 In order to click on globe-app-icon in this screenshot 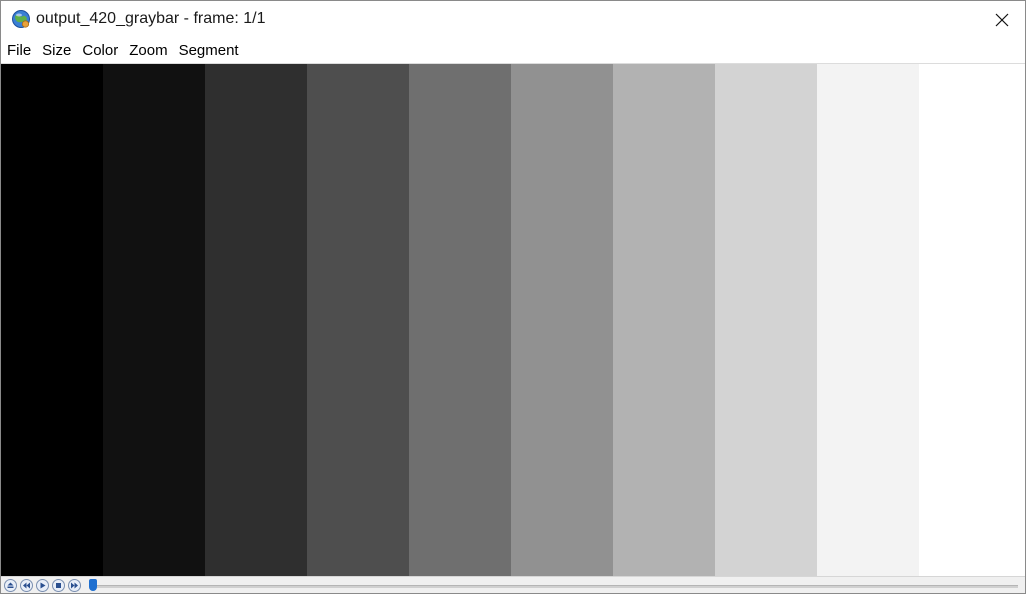, I will do `click(21, 19)`.